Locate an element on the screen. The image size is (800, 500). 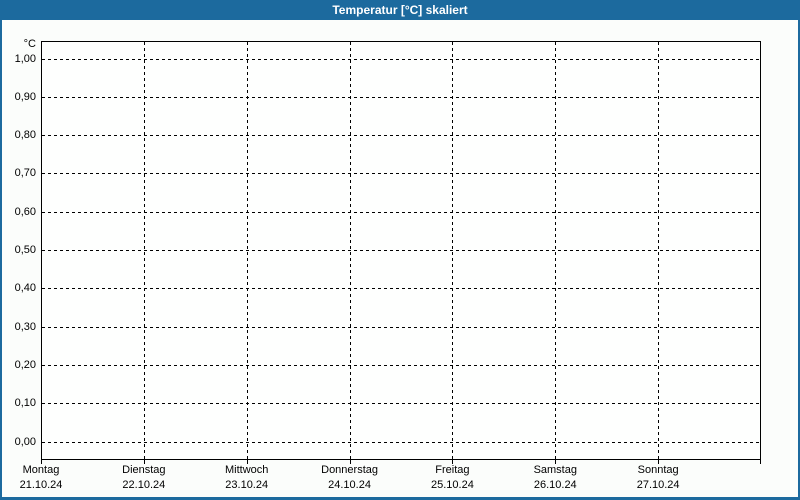
y-tick-label: 0,20 is located at coordinates (25, 364).